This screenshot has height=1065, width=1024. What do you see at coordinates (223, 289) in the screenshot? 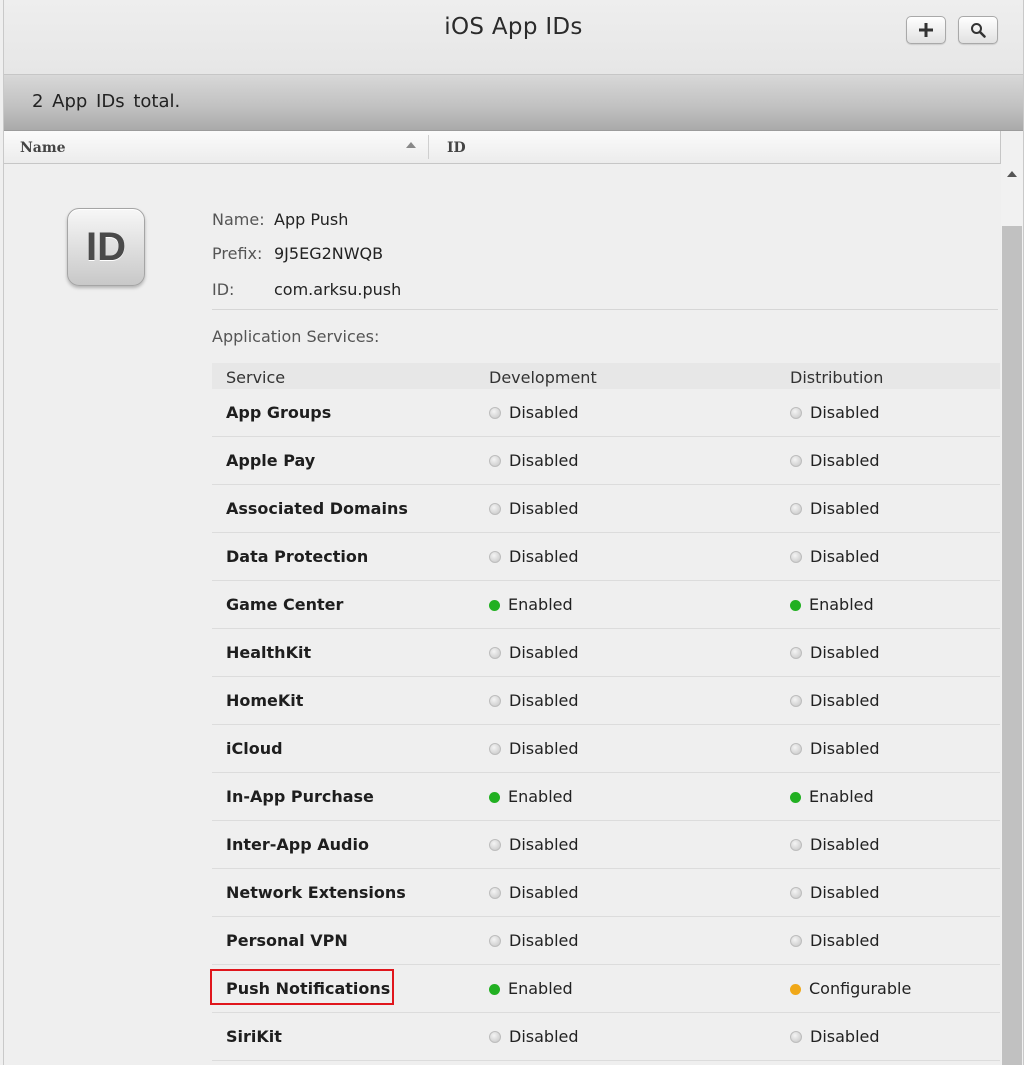
I see `detail-id-label: ID:` at bounding box center [223, 289].